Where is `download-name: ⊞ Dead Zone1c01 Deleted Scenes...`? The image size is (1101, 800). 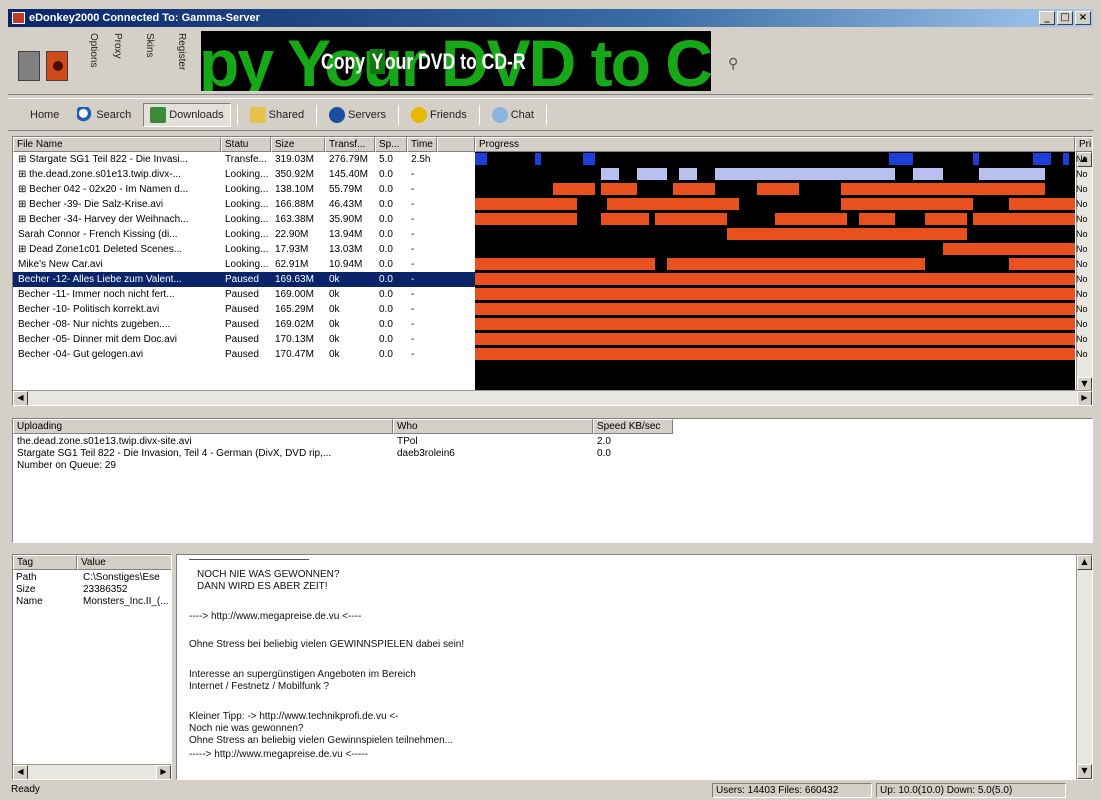
download-name: ⊞ Dead Zone1c01 Deleted Scenes... is located at coordinates (100, 249).